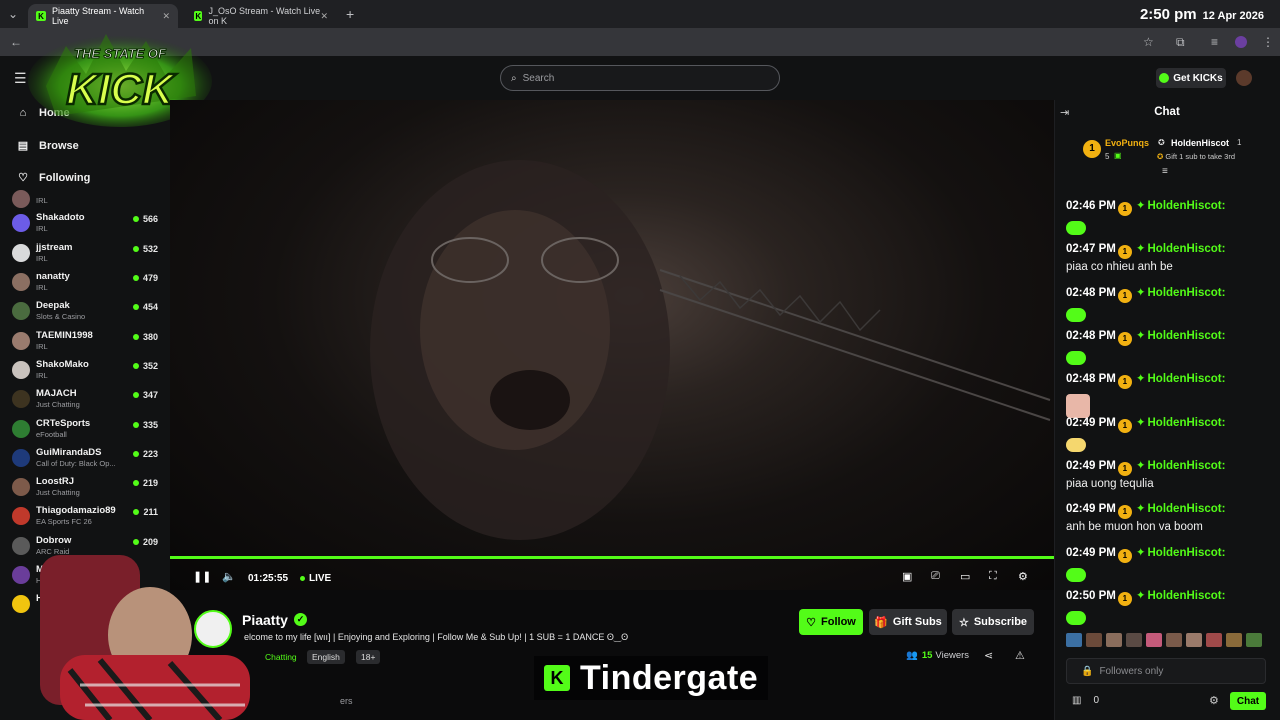 This screenshot has height=720, width=1280. Describe the element at coordinates (952, 655) in the screenshot. I see `viewer-count-label: Viewers` at that location.